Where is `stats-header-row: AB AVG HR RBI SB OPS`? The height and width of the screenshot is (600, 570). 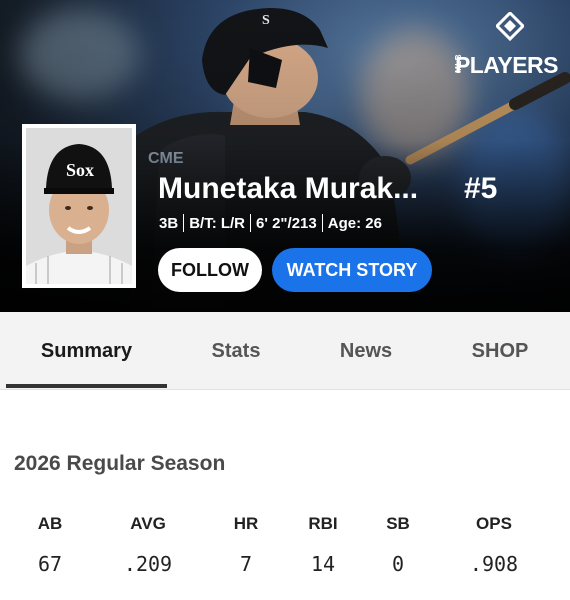
stats-header-row: AB AVG HR RBI SB OPS is located at coordinates (285, 529).